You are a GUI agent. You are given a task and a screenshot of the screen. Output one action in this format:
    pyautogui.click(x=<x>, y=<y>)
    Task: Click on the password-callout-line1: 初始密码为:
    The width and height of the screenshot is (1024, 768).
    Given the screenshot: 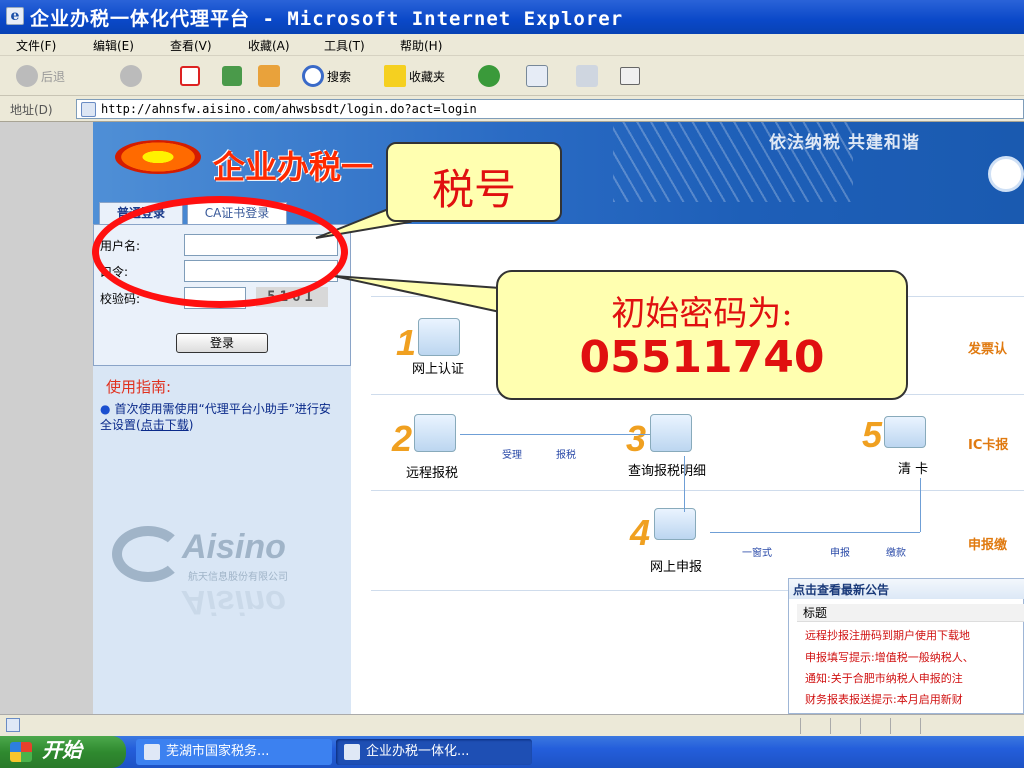 What is the action you would take?
    pyautogui.click(x=702, y=314)
    